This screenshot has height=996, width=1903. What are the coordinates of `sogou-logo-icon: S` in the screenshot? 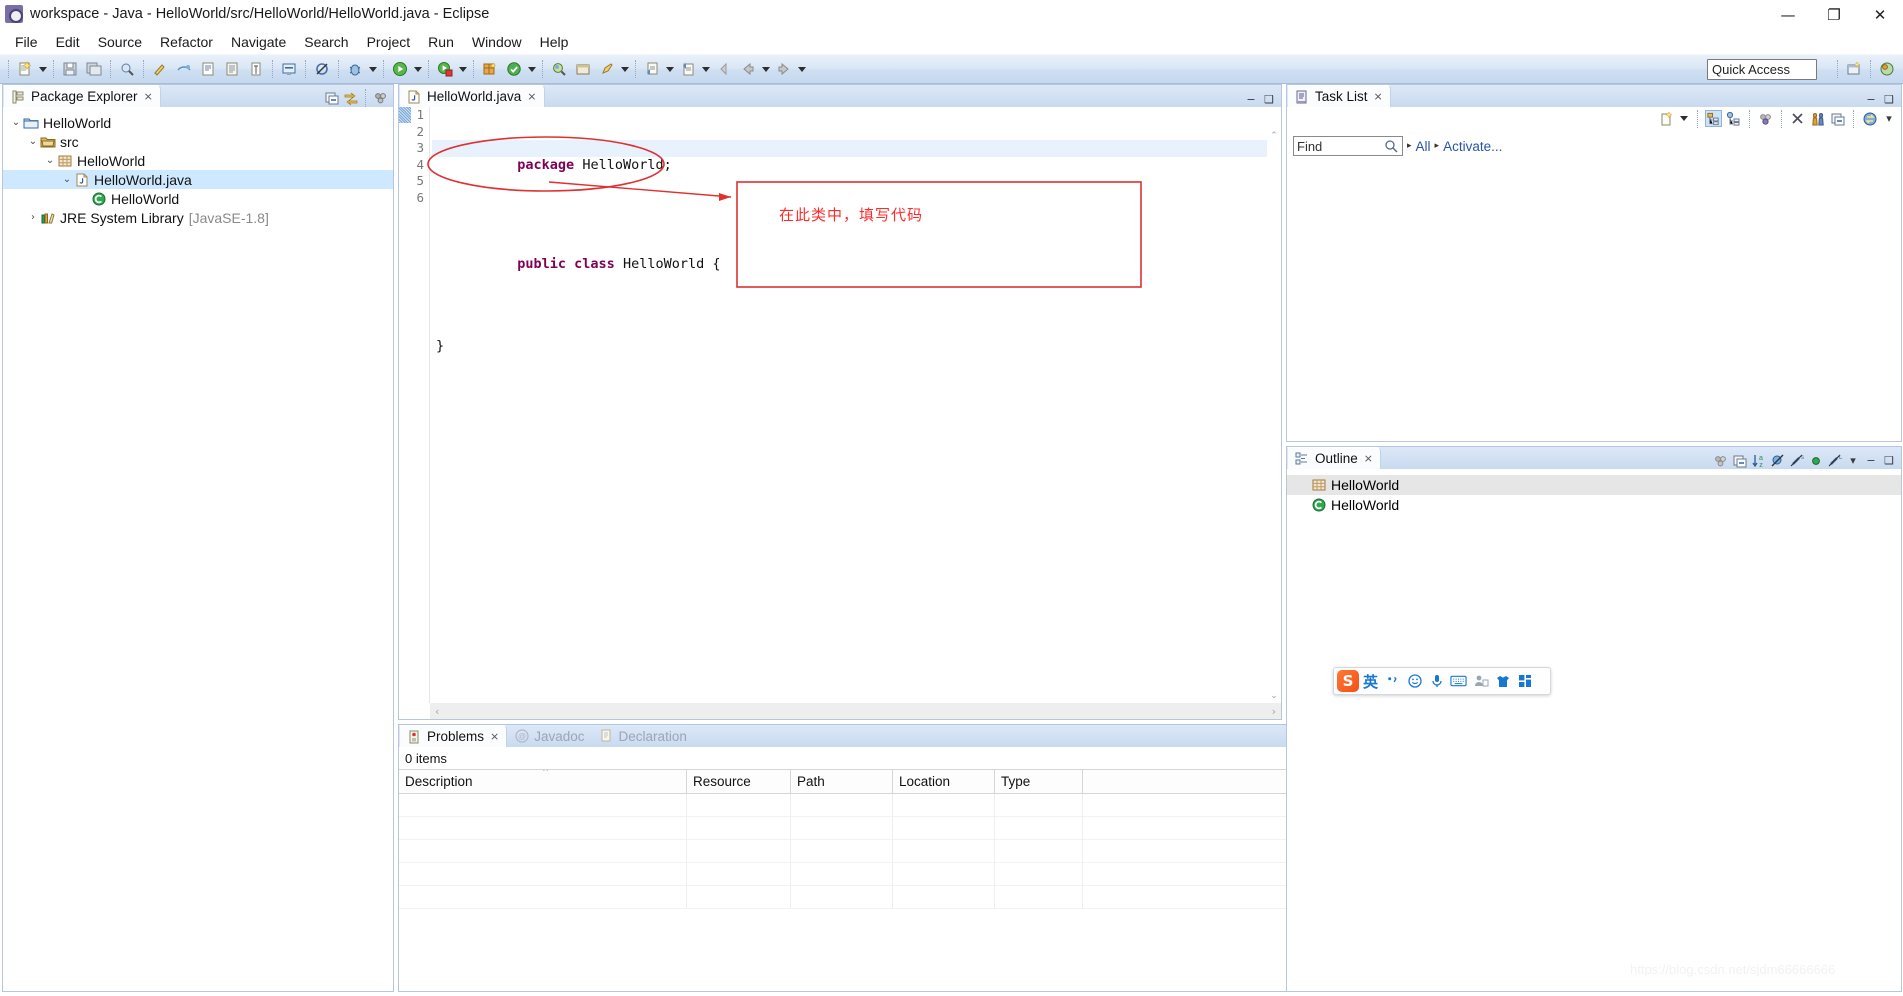 It's located at (1348, 681).